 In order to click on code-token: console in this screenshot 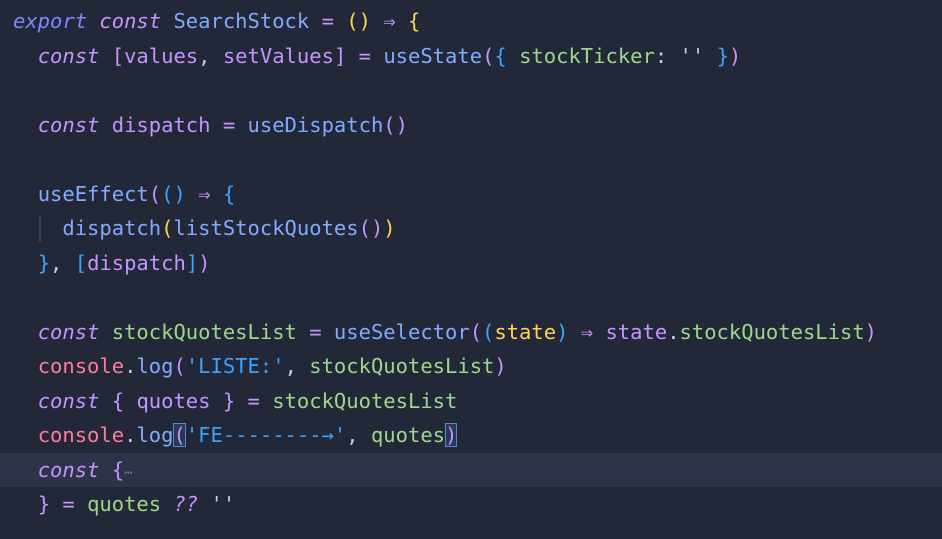, I will do `click(81, 435)`.